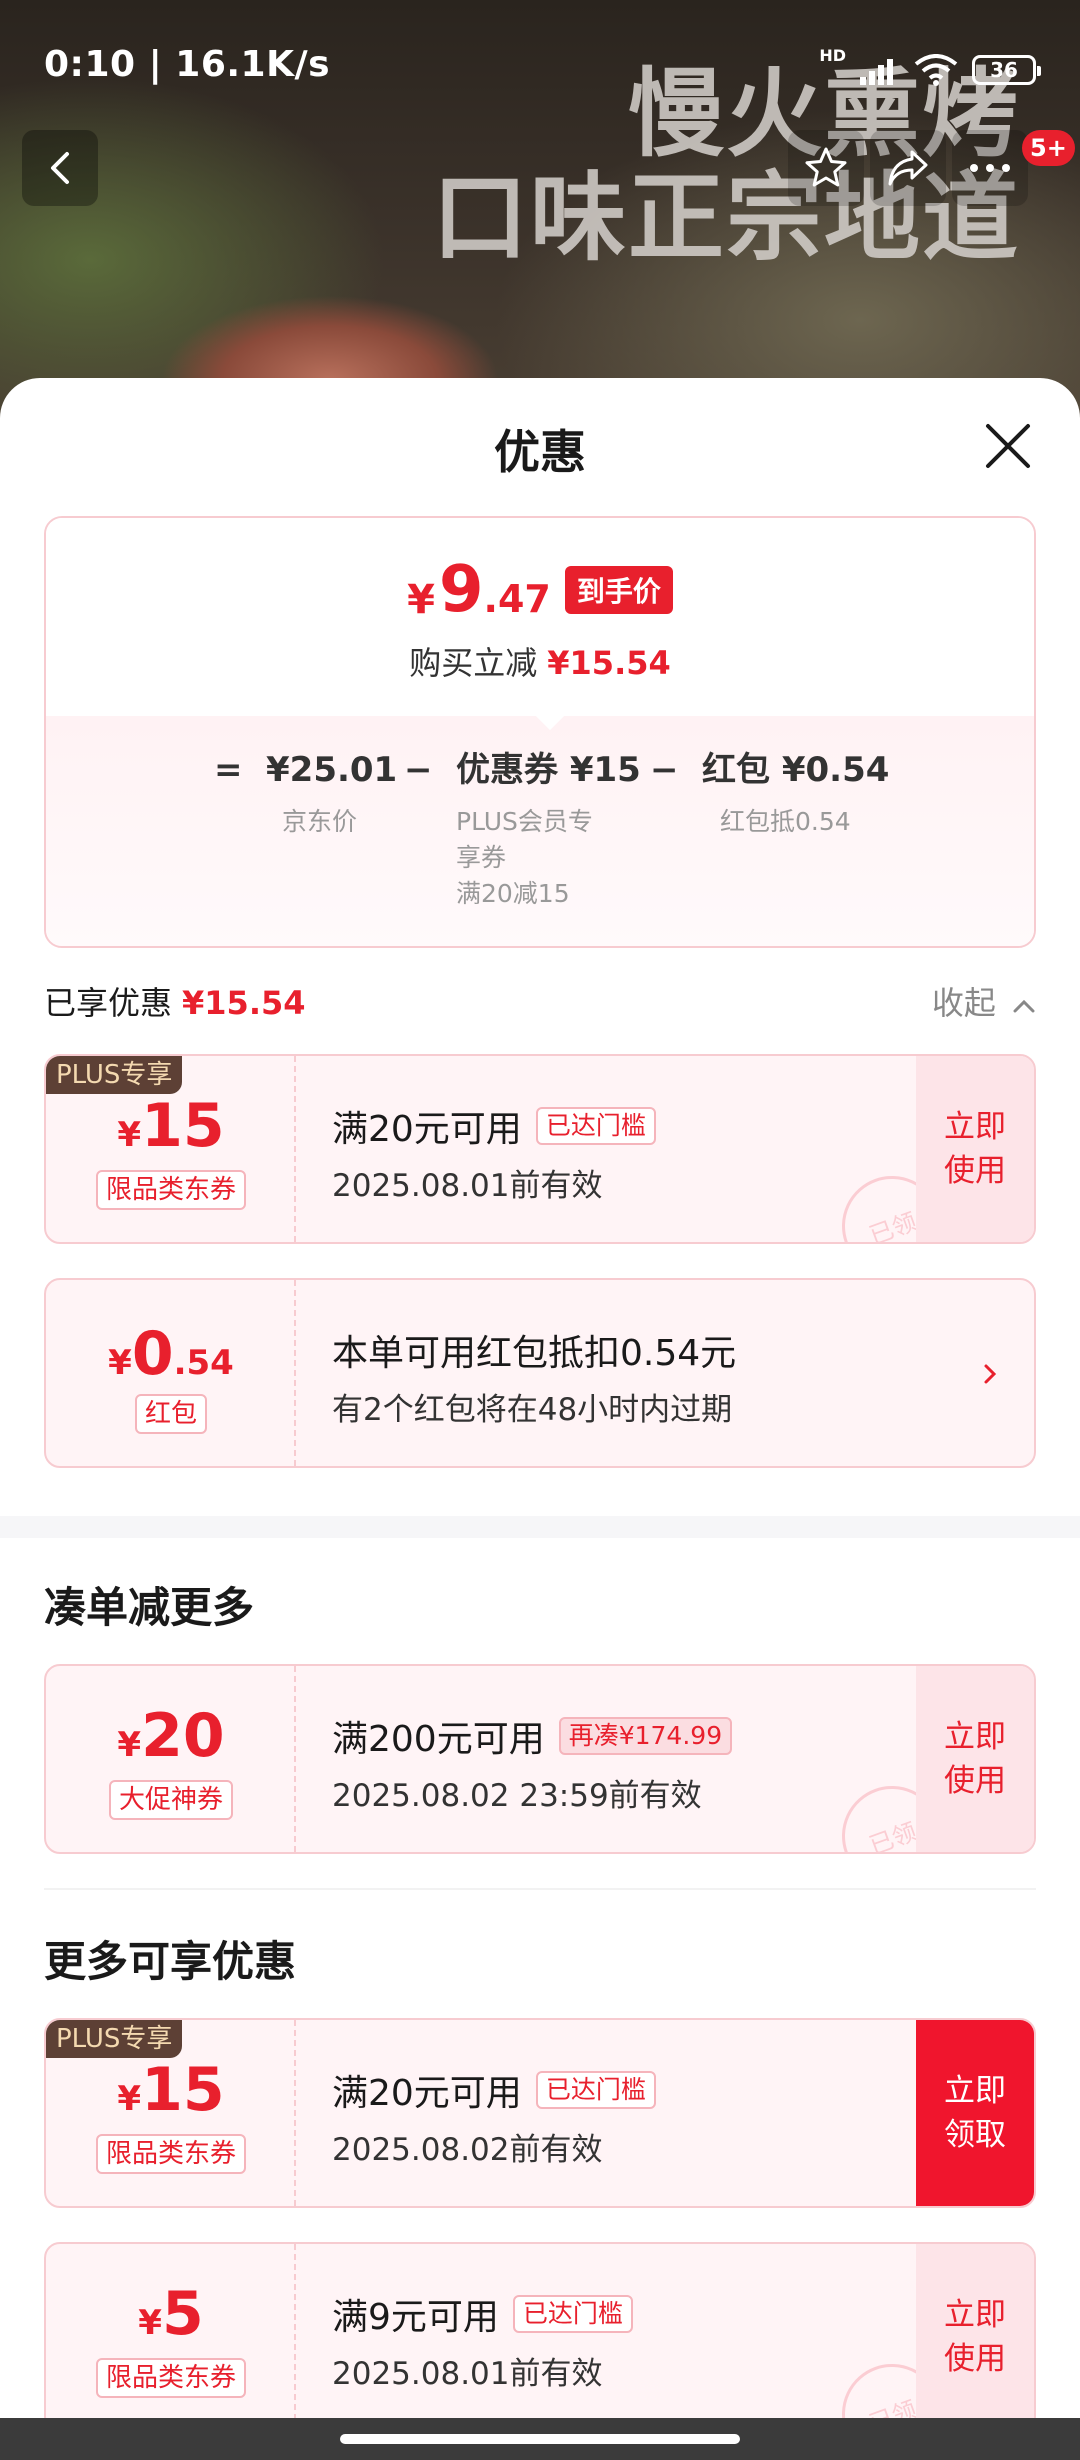 This screenshot has width=1080, height=2460. Describe the element at coordinates (467, 2150) in the screenshot. I see `coupon-validity: 2025.08.02前有效` at that location.